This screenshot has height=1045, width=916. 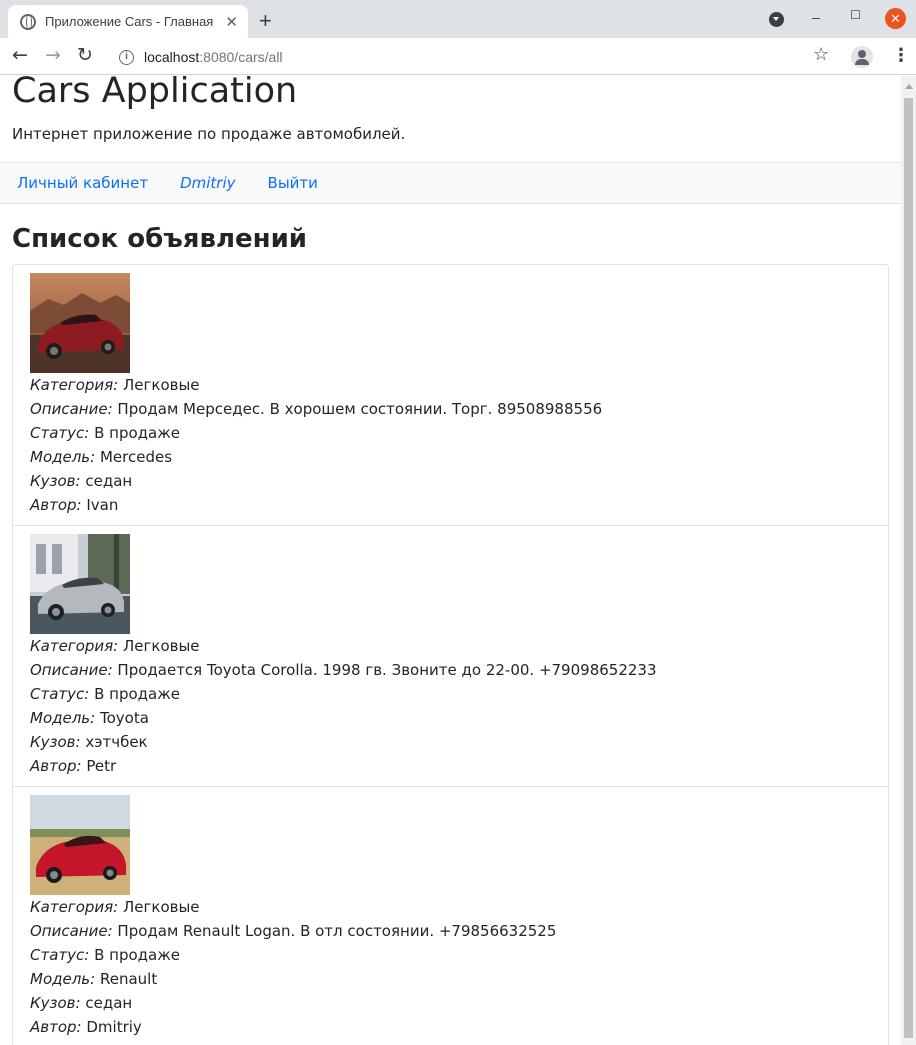 What do you see at coordinates (293, 183) in the screenshot?
I see `nav-logout-link: Выйти` at bounding box center [293, 183].